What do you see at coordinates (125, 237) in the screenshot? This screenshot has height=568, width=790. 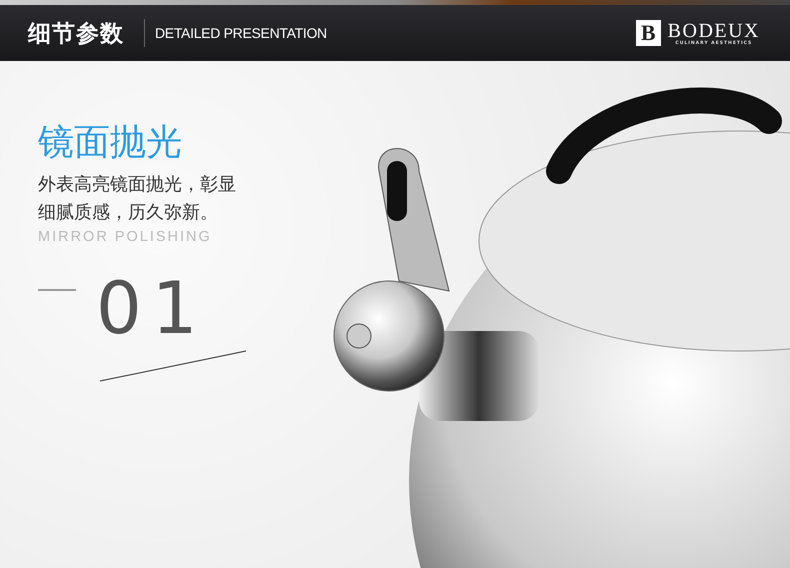 I see `feature-english-label: MIRROR POLISHING` at bounding box center [125, 237].